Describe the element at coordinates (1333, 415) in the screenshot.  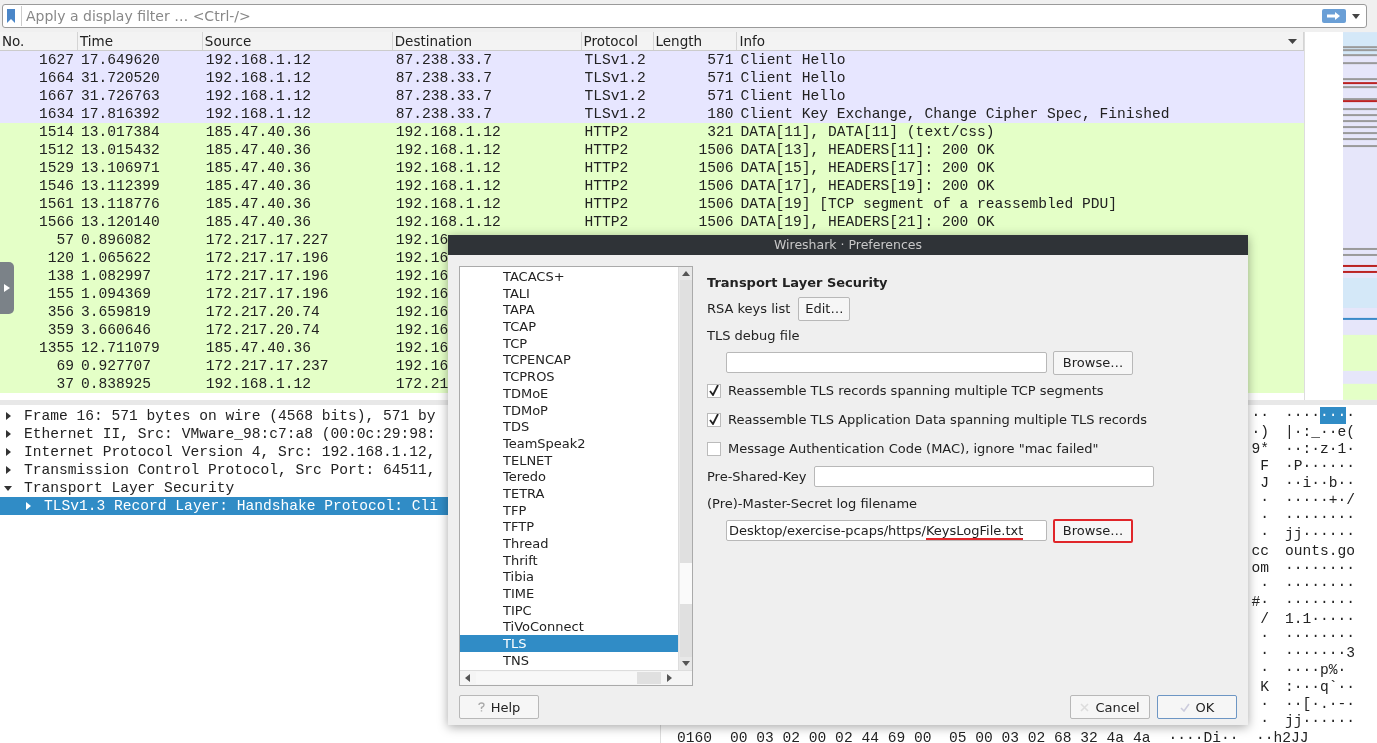
I see `selected-bytes: ···` at that location.